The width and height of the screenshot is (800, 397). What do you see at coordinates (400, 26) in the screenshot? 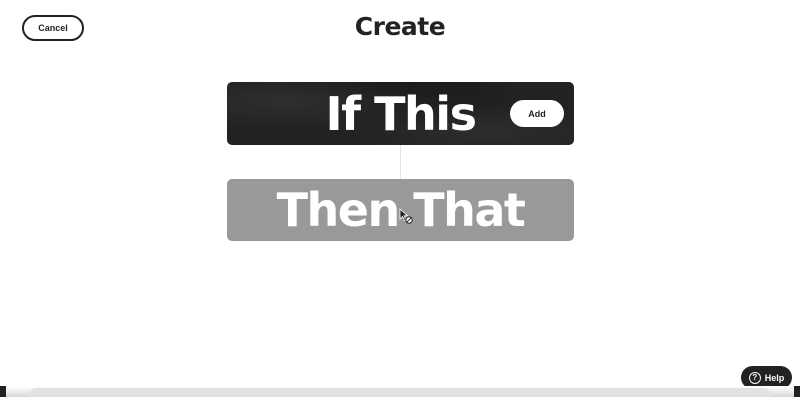
I see `page-title: Create` at bounding box center [400, 26].